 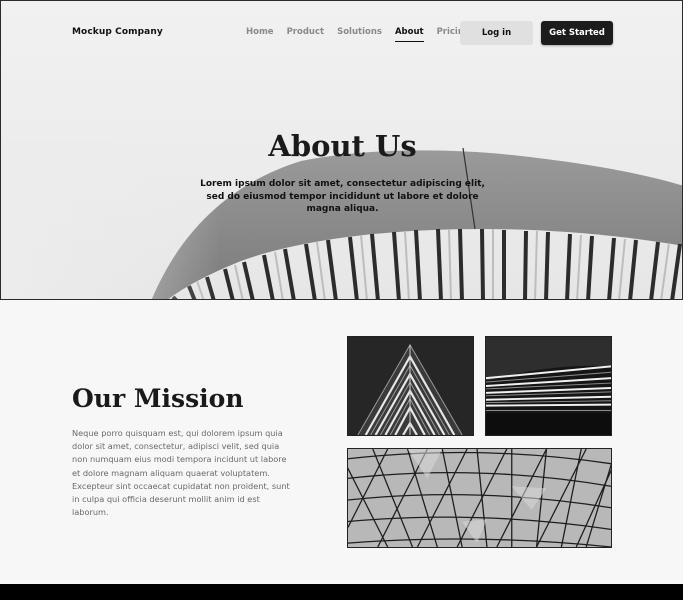 I want to click on nav-link-home: Home, so click(x=260, y=34).